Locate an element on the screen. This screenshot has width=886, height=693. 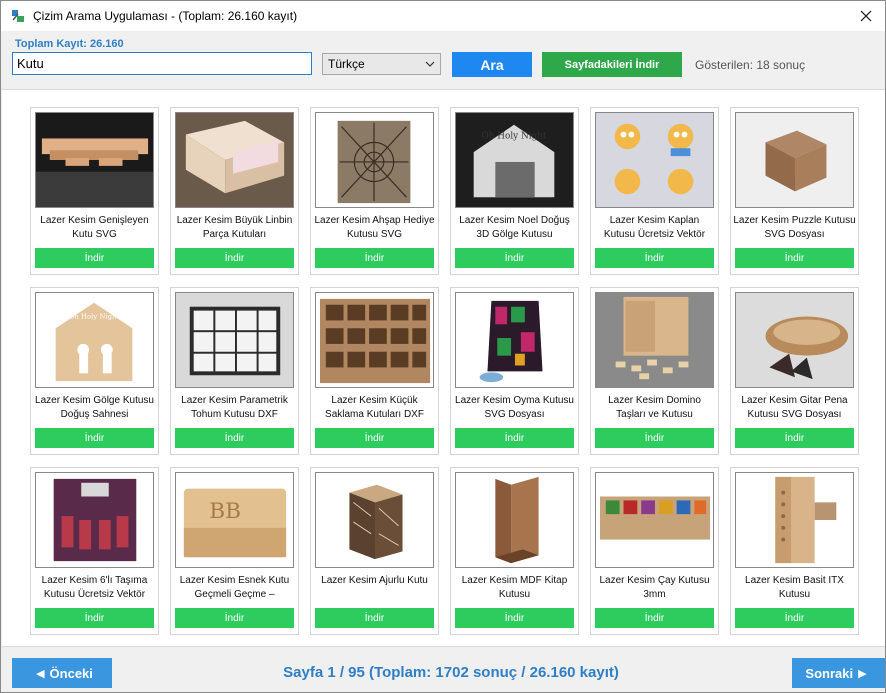
svg-text: BB is located at coordinates (225, 511).